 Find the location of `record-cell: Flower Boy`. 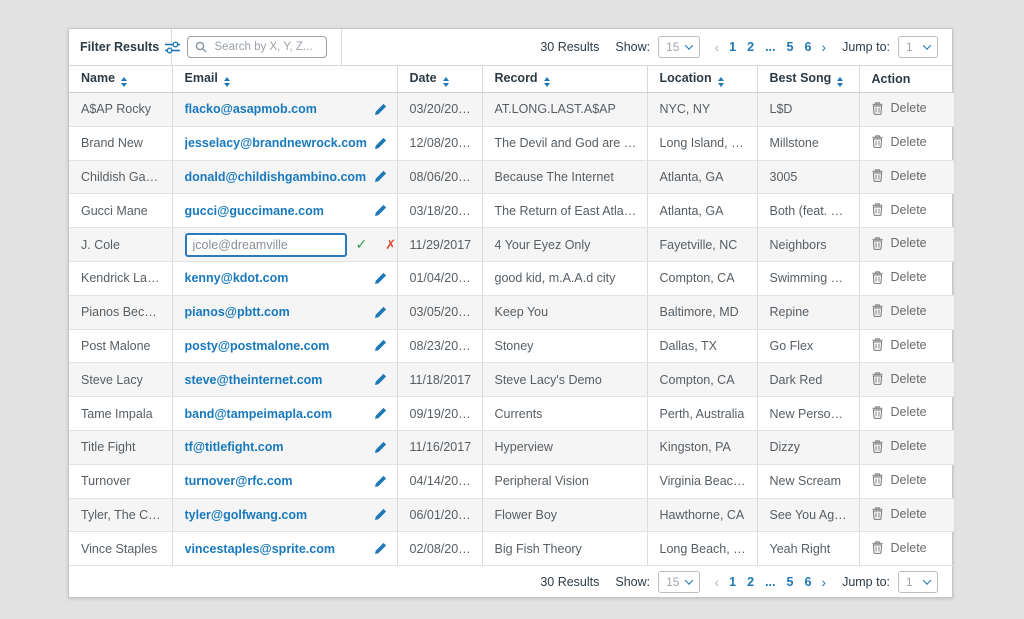

record-cell: Flower Boy is located at coordinates (565, 515).